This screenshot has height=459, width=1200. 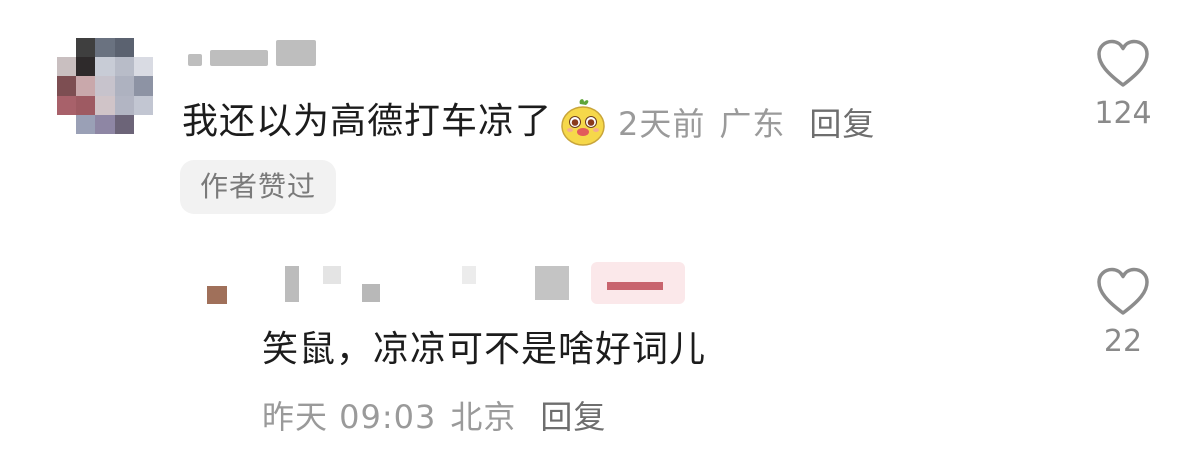 I want to click on like-control: 22, so click(x=1123, y=312).